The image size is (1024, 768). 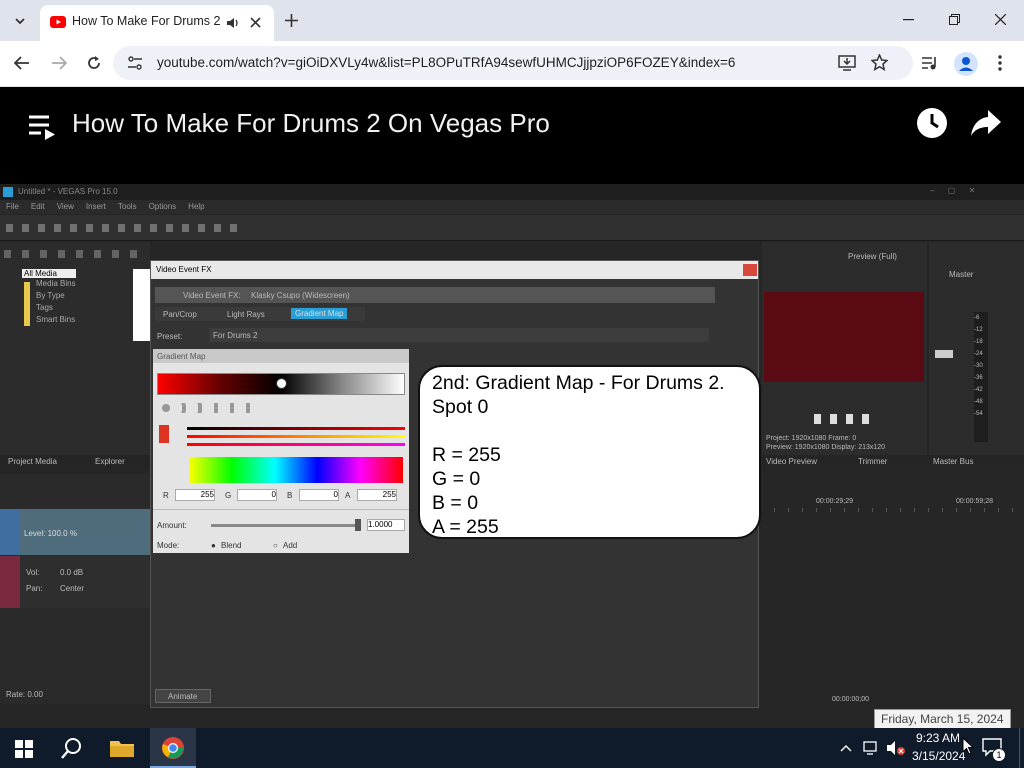 I want to click on master-tabs: Master Bus, so click(x=976, y=462).